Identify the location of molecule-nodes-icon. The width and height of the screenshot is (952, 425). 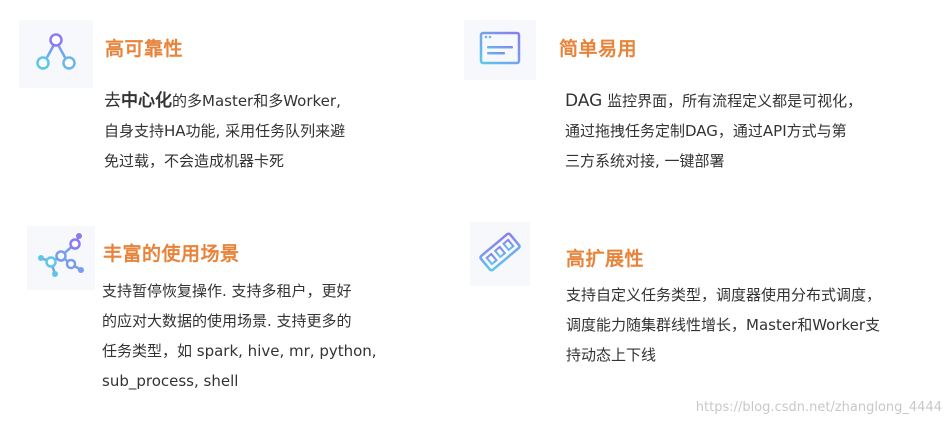
(61, 258).